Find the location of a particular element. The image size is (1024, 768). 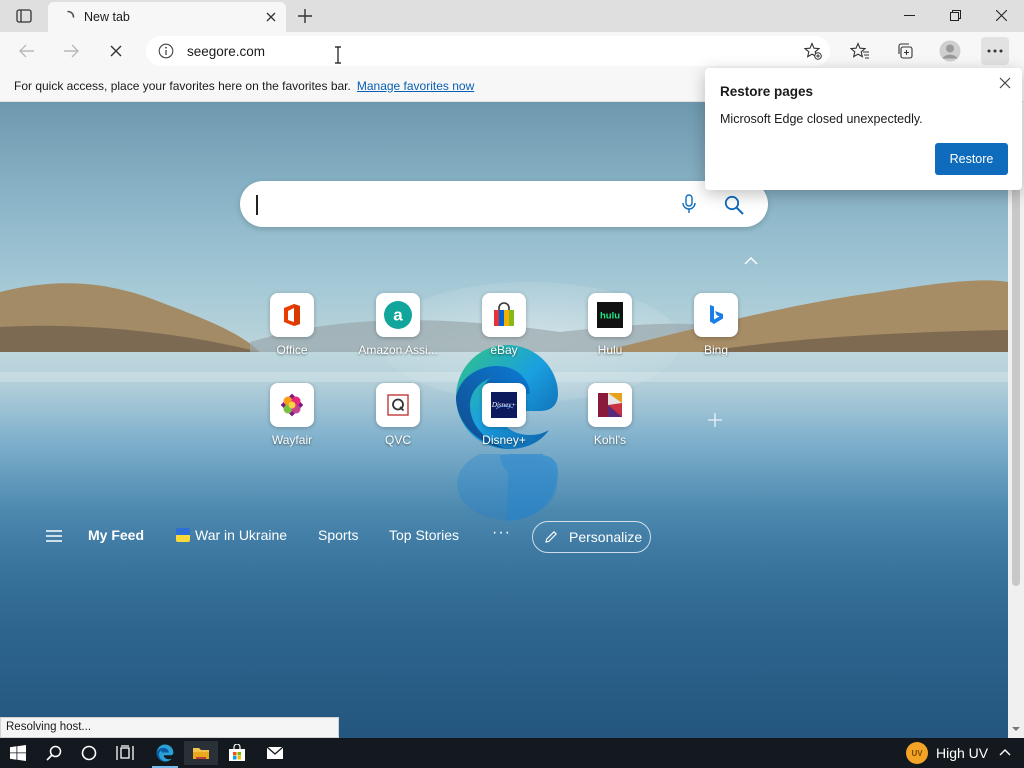

address-bar: seegore.com is located at coordinates (488, 51).